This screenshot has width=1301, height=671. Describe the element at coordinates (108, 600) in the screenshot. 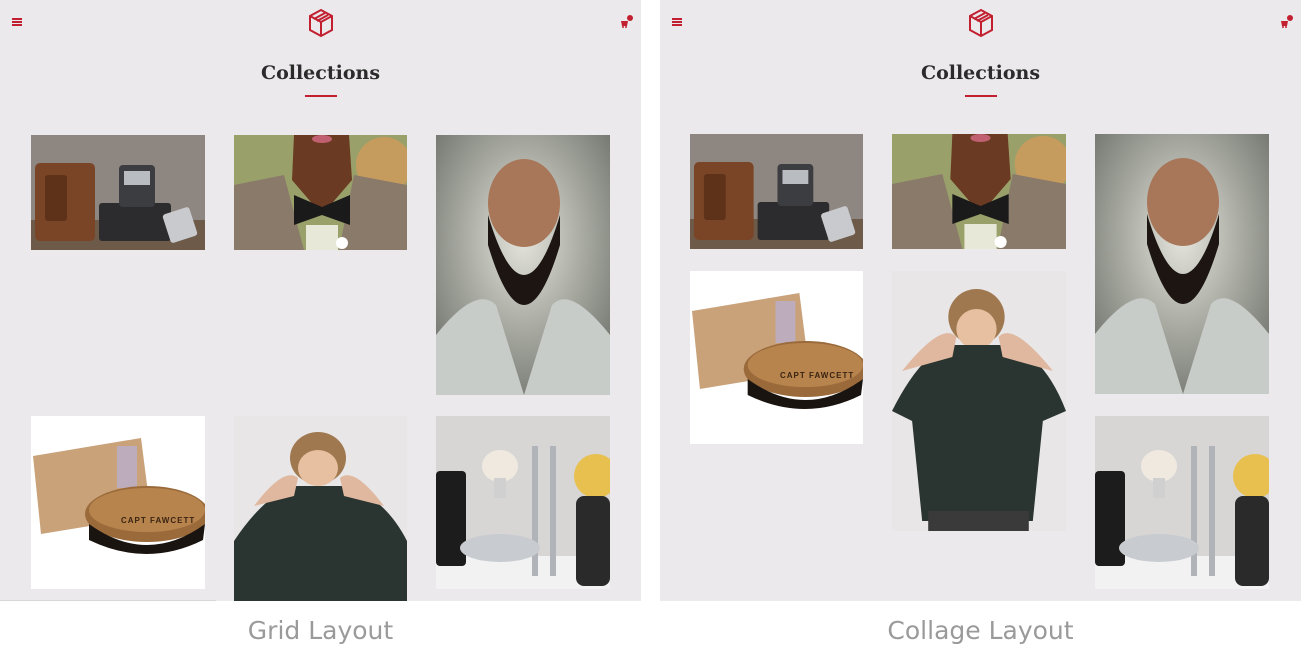

I see `scroll-edge` at that location.